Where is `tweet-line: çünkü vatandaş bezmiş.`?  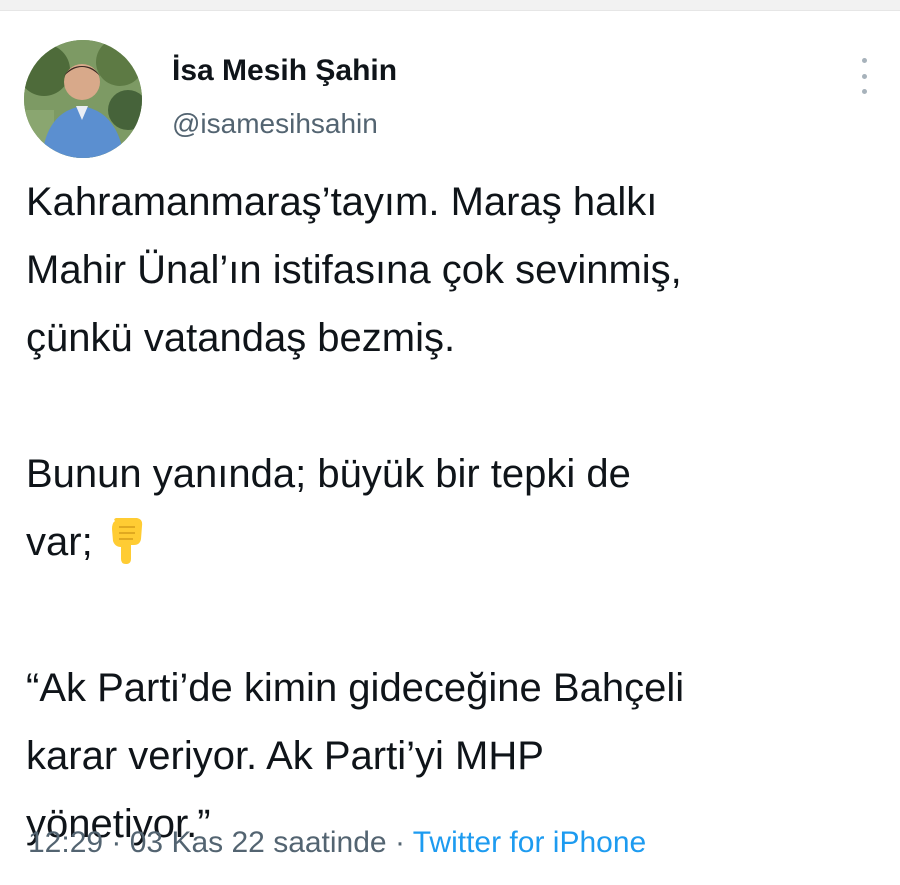
tweet-line: çünkü vatandaş bezmiş. is located at coordinates (241, 338).